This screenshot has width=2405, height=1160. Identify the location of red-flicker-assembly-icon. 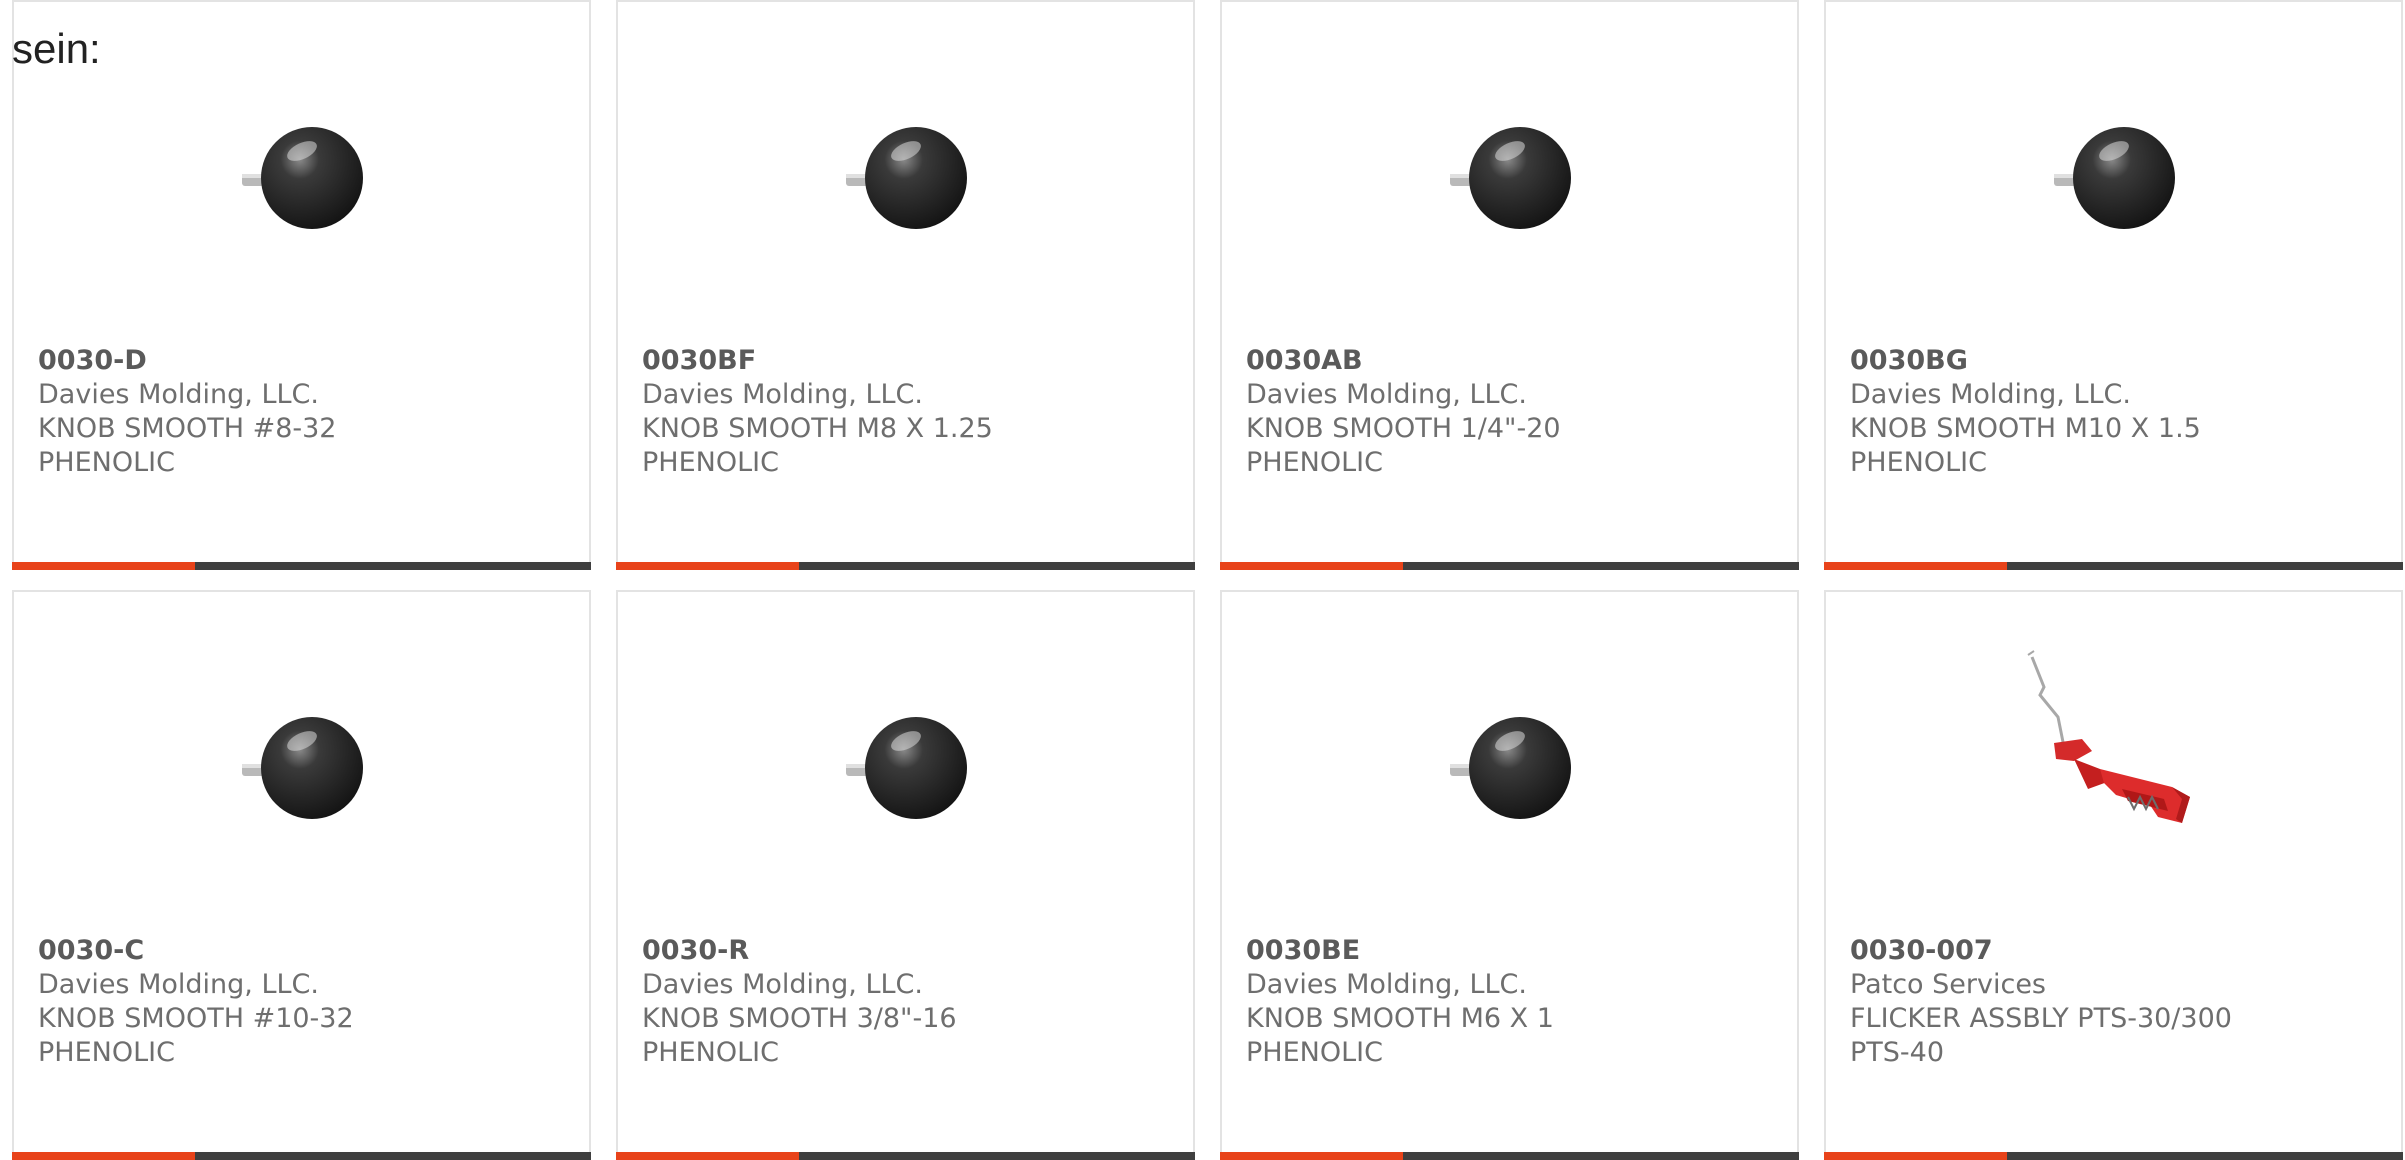
(2108, 736).